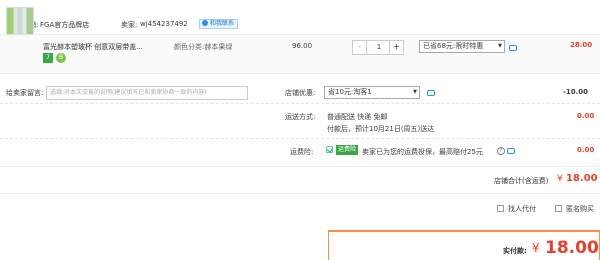 This screenshot has height=260, width=600. Describe the element at coordinates (580, 209) in the screenshot. I see `anonymous-label: 匿名购买` at that location.